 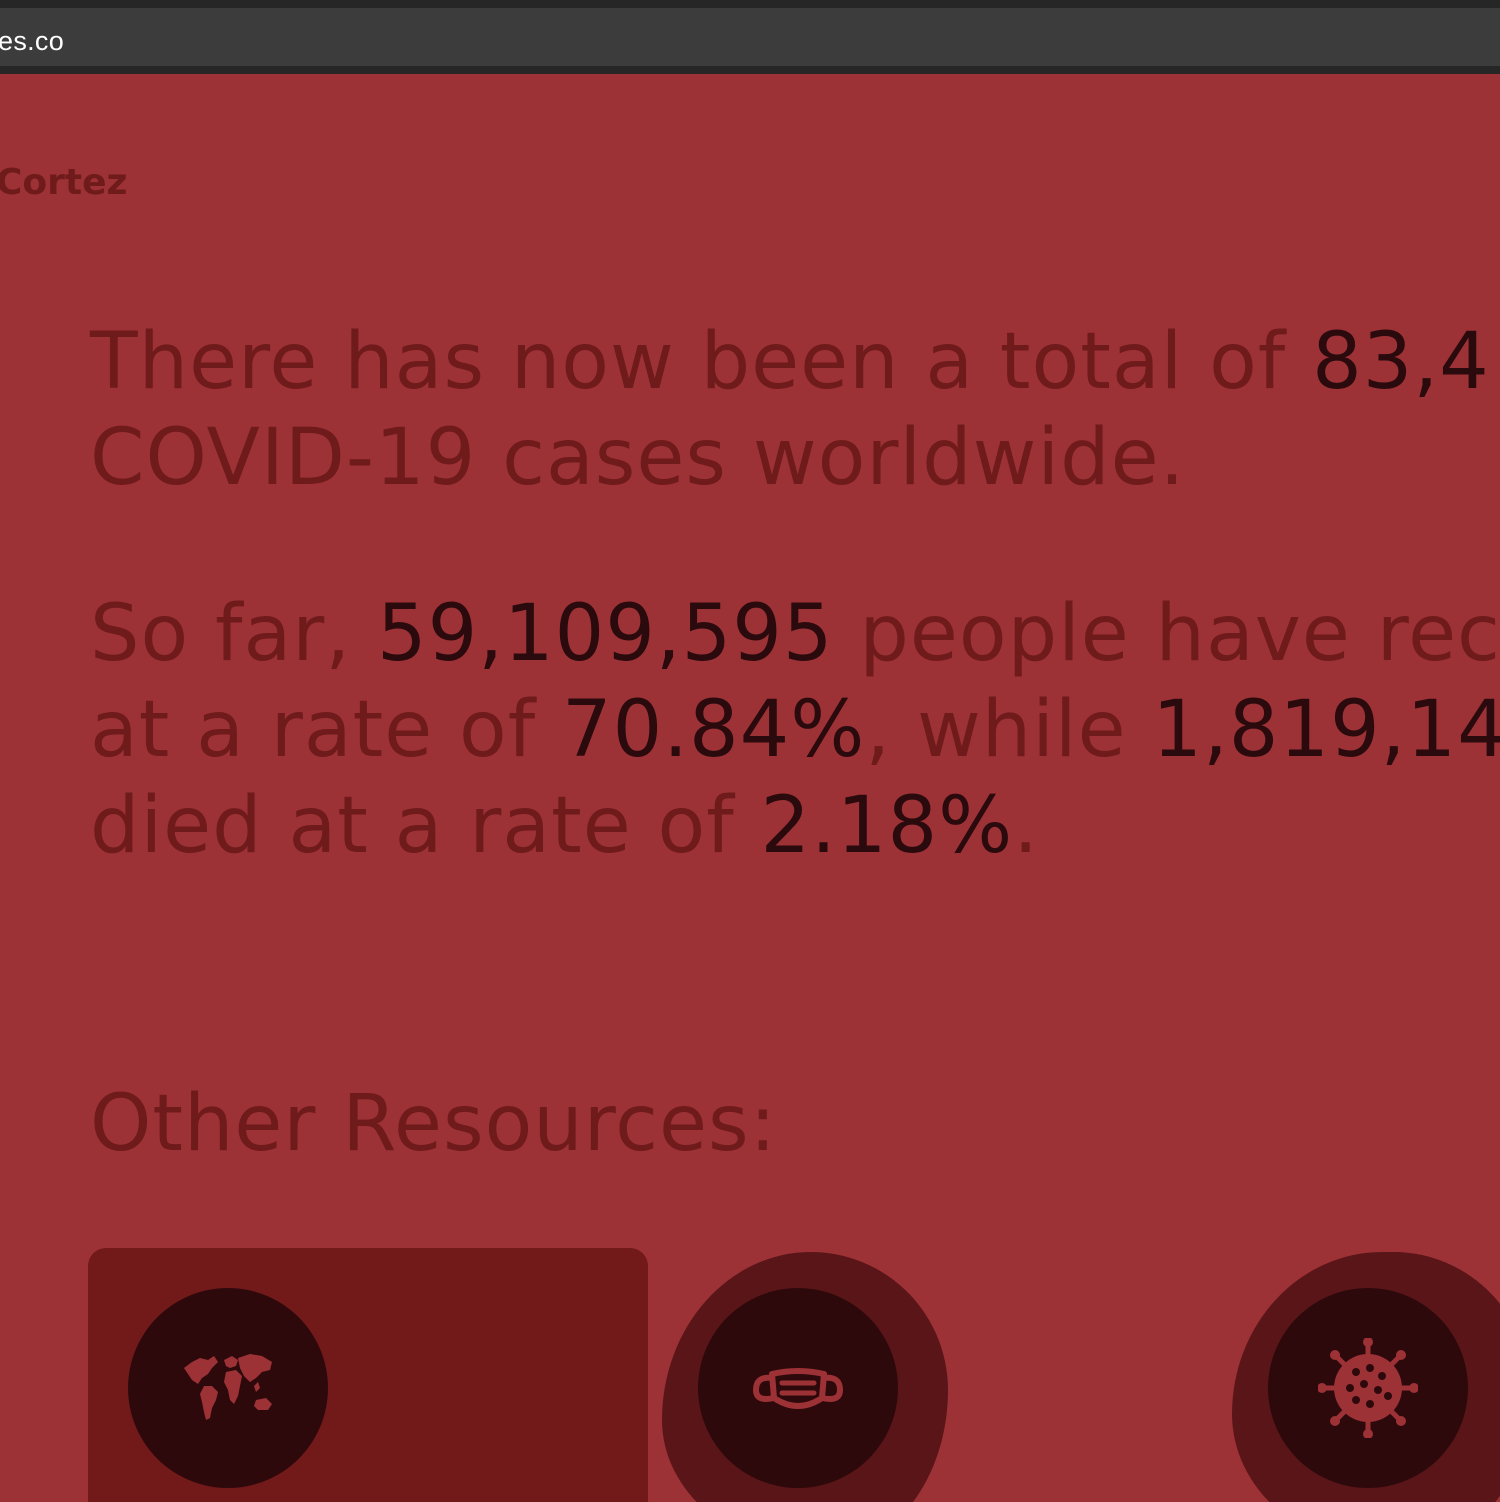 I want to click on death-rate-suffix: ., so click(x=1026, y=826).